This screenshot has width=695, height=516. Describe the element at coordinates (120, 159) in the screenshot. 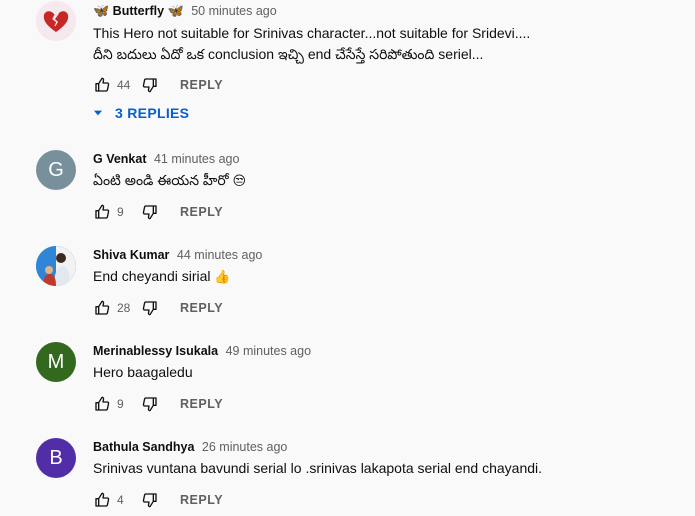

I see `comment-author: G Venkat` at that location.